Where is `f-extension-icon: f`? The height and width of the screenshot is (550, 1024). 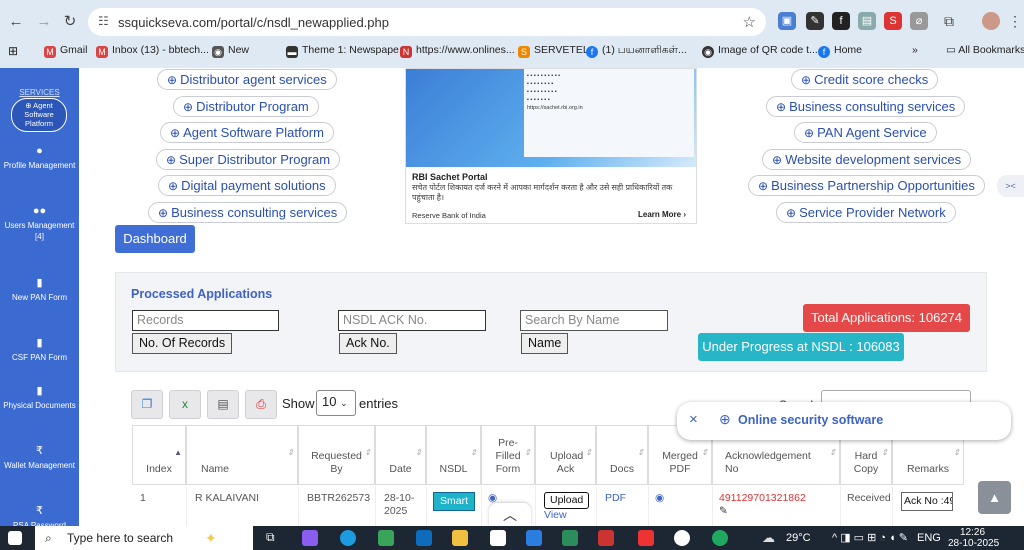
f-extension-icon: f is located at coordinates (841, 21).